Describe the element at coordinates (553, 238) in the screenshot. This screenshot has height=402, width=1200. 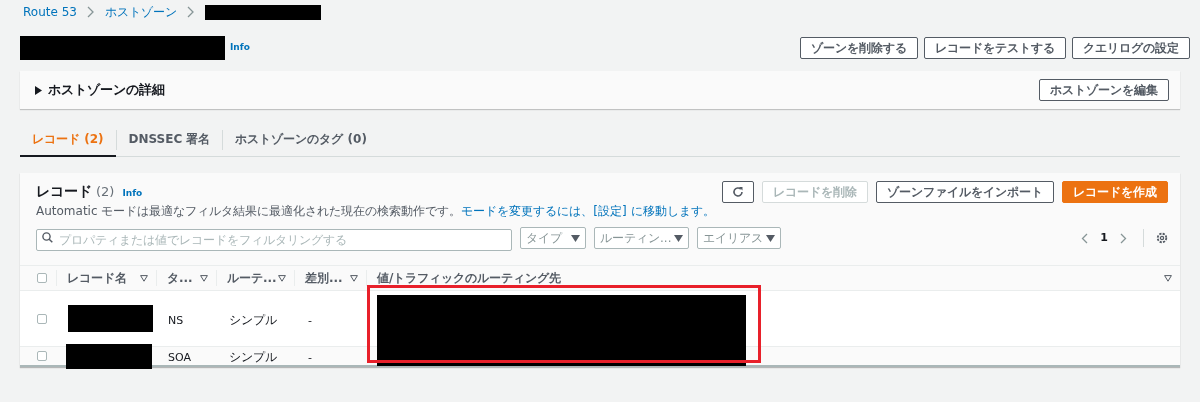
I see `filter-dropdown: タイプ` at that location.